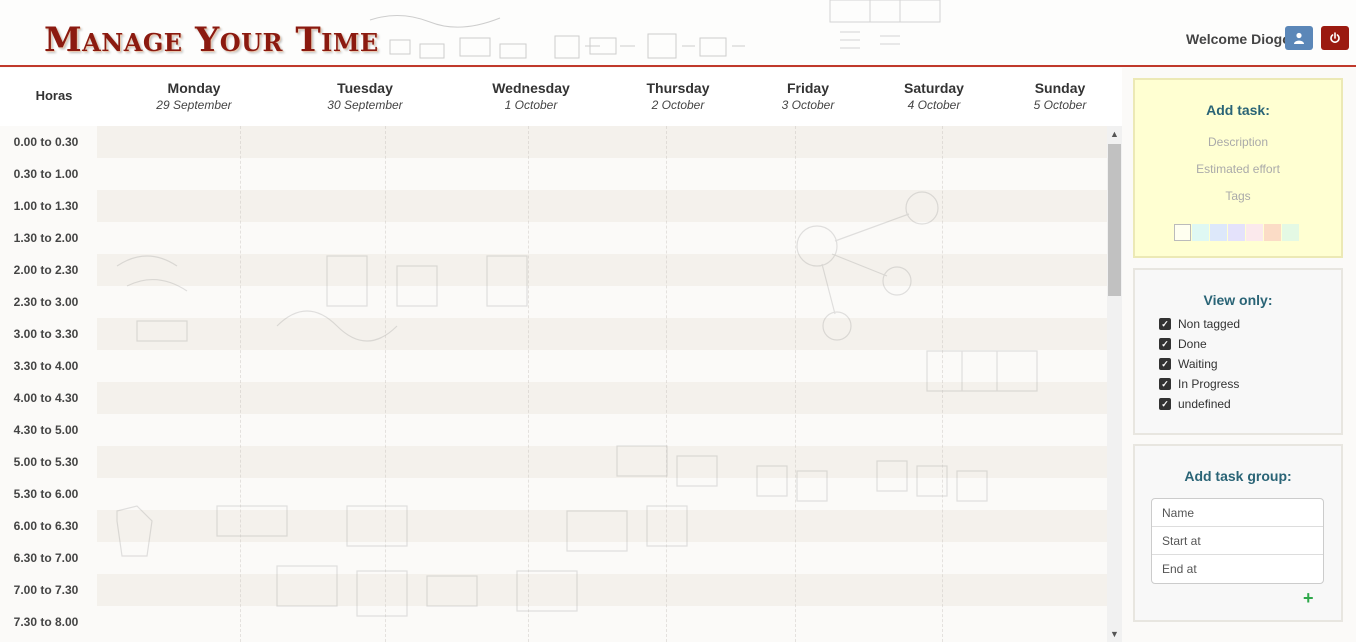  I want to click on day-name: Tuesday, so click(365, 88).